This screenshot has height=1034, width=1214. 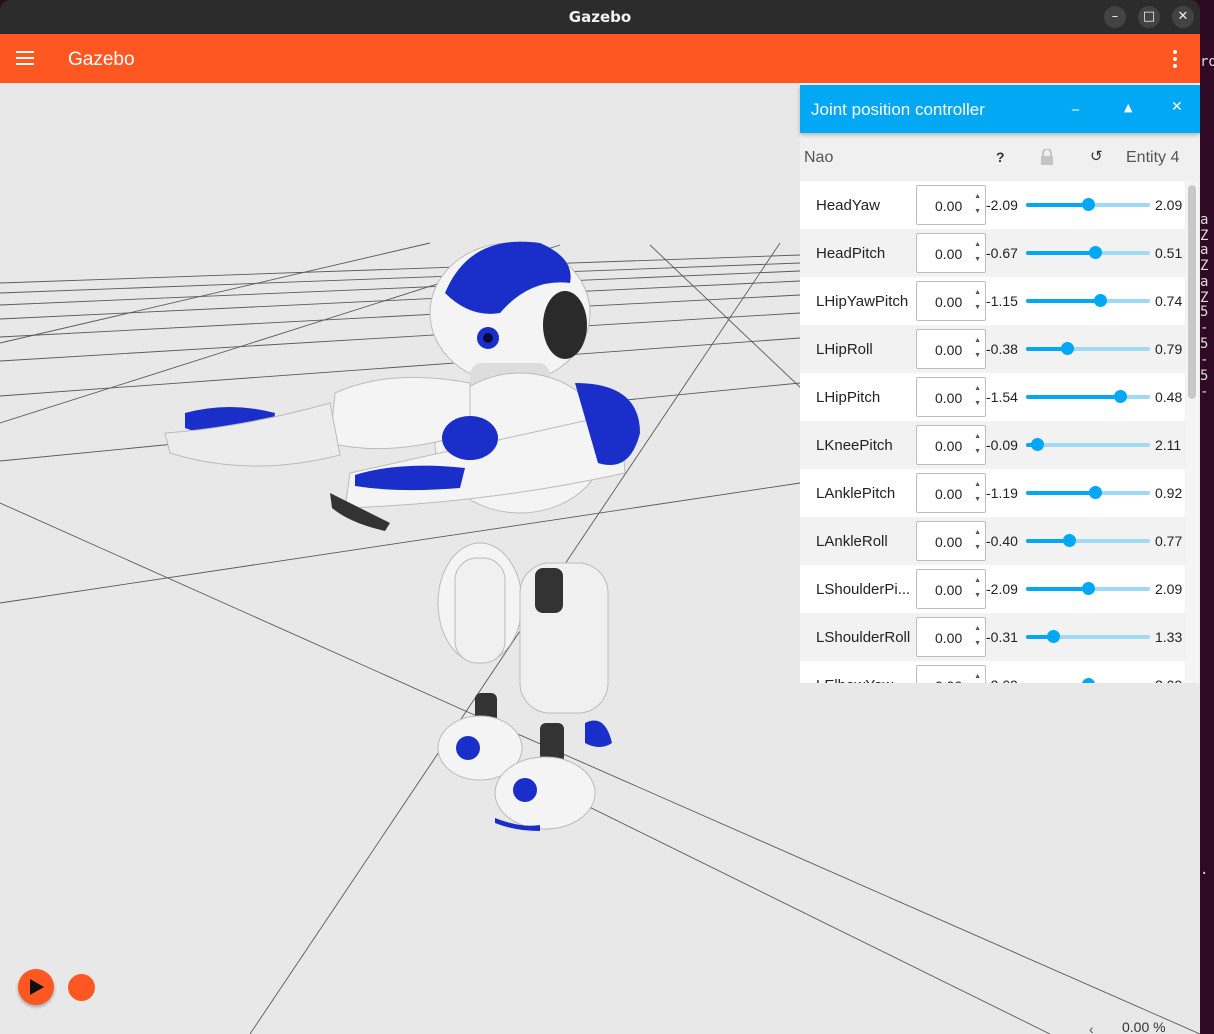 What do you see at coordinates (1144, 1026) in the screenshot?
I see `real-time-factor: 0.00 %` at bounding box center [1144, 1026].